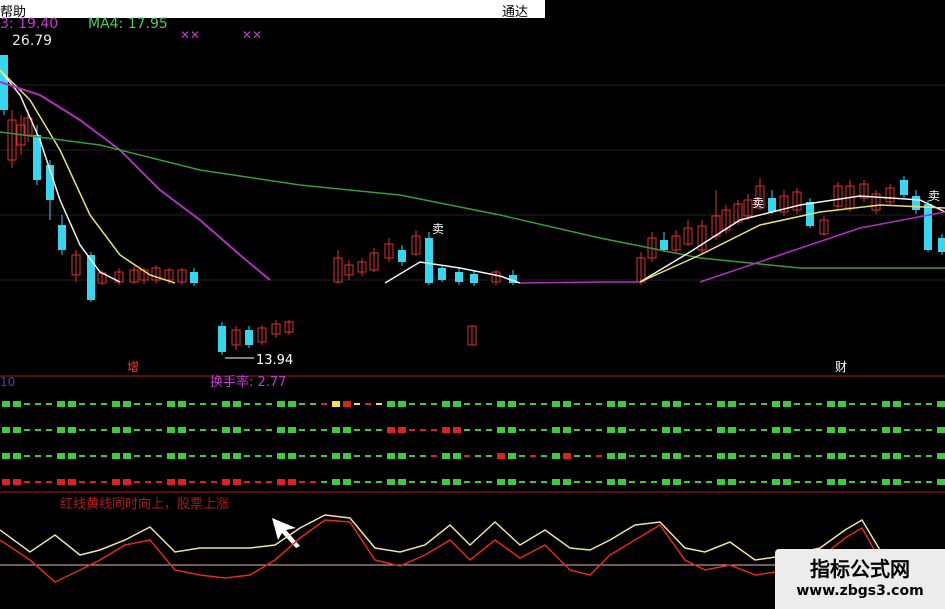 Image resolution: width=945 pixels, height=609 pixels. I want to click on menu-bar-right: 通达, so click(522, 10).